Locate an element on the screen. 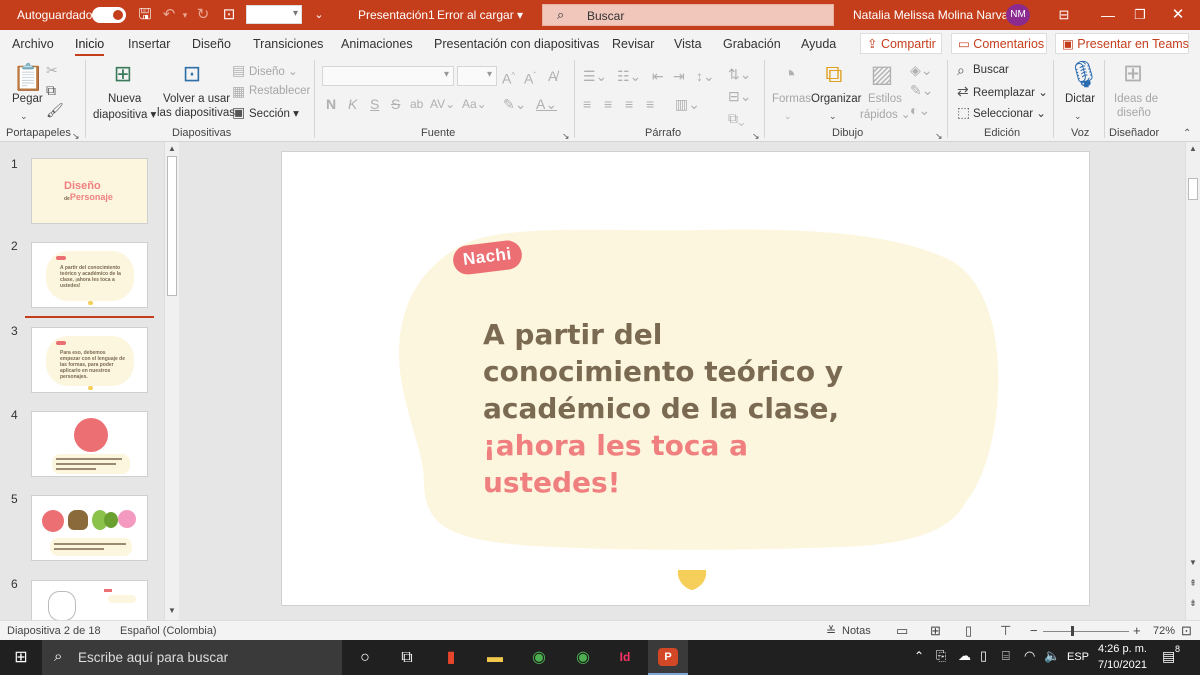 This screenshot has width=1200, height=675. notes-icon: ≚ is located at coordinates (831, 631).